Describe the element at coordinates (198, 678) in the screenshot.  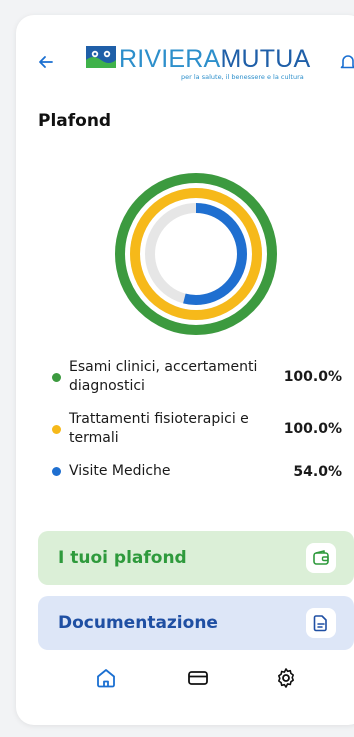
I see `card-icon` at that location.